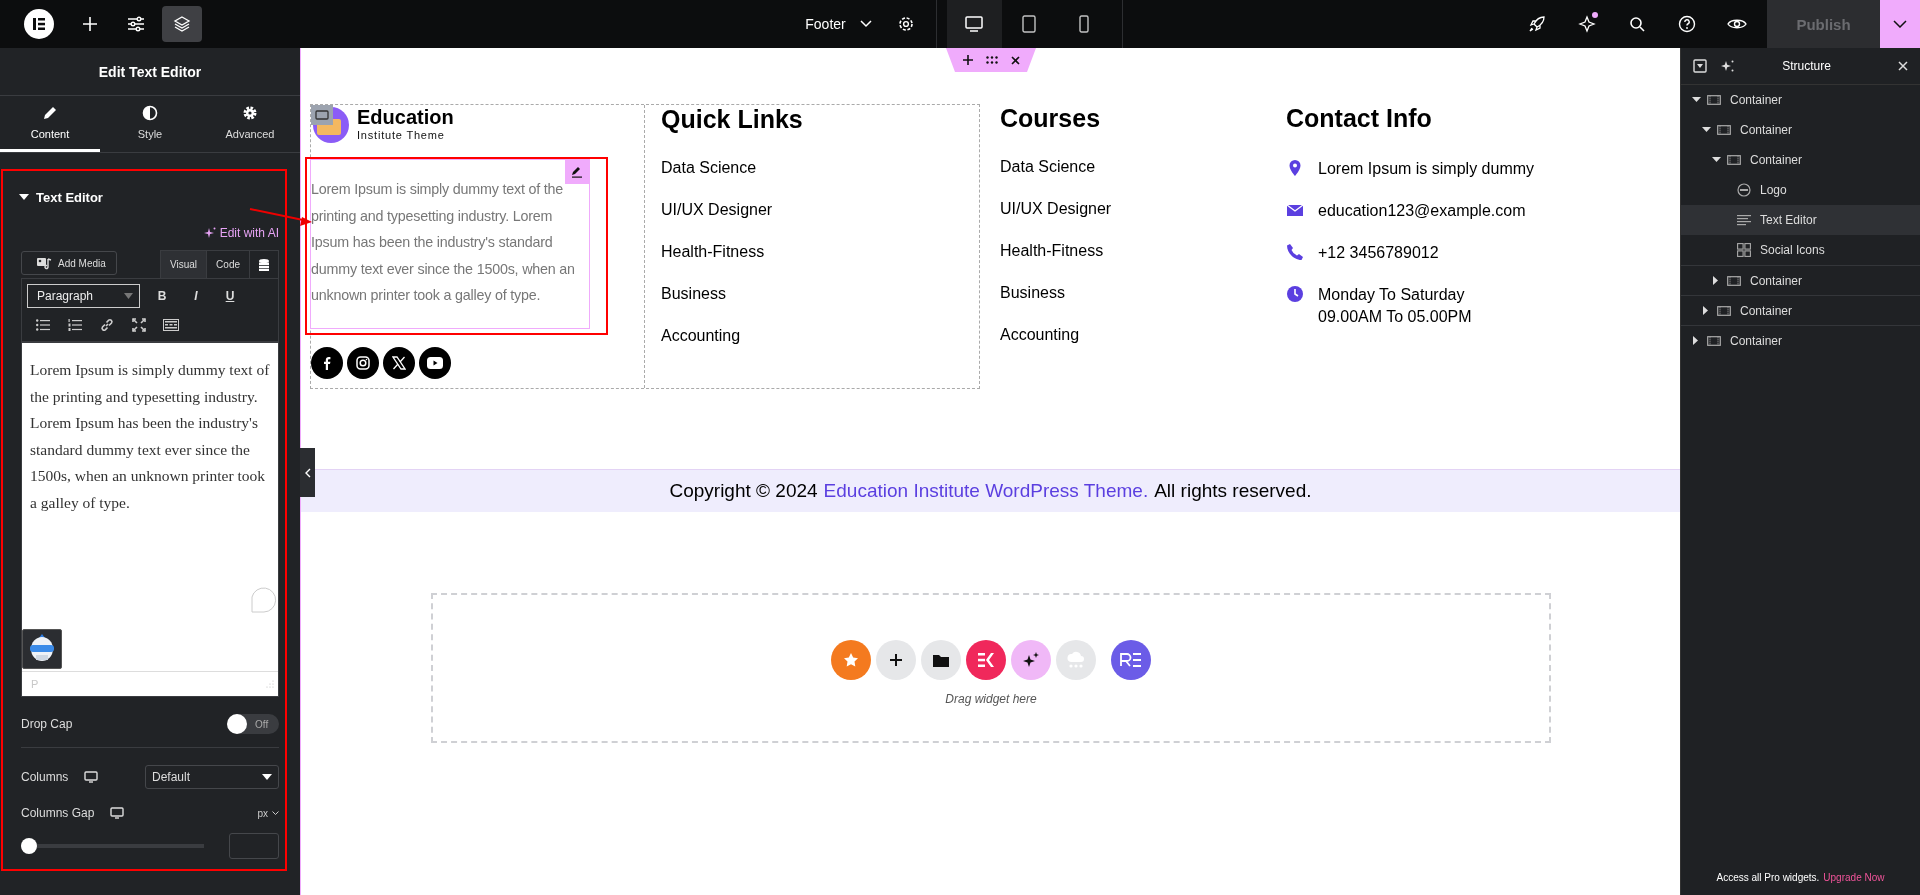 This screenshot has width=1920, height=895. Describe the element at coordinates (196, 296) in the screenshot. I see `italic-button: I` at that location.